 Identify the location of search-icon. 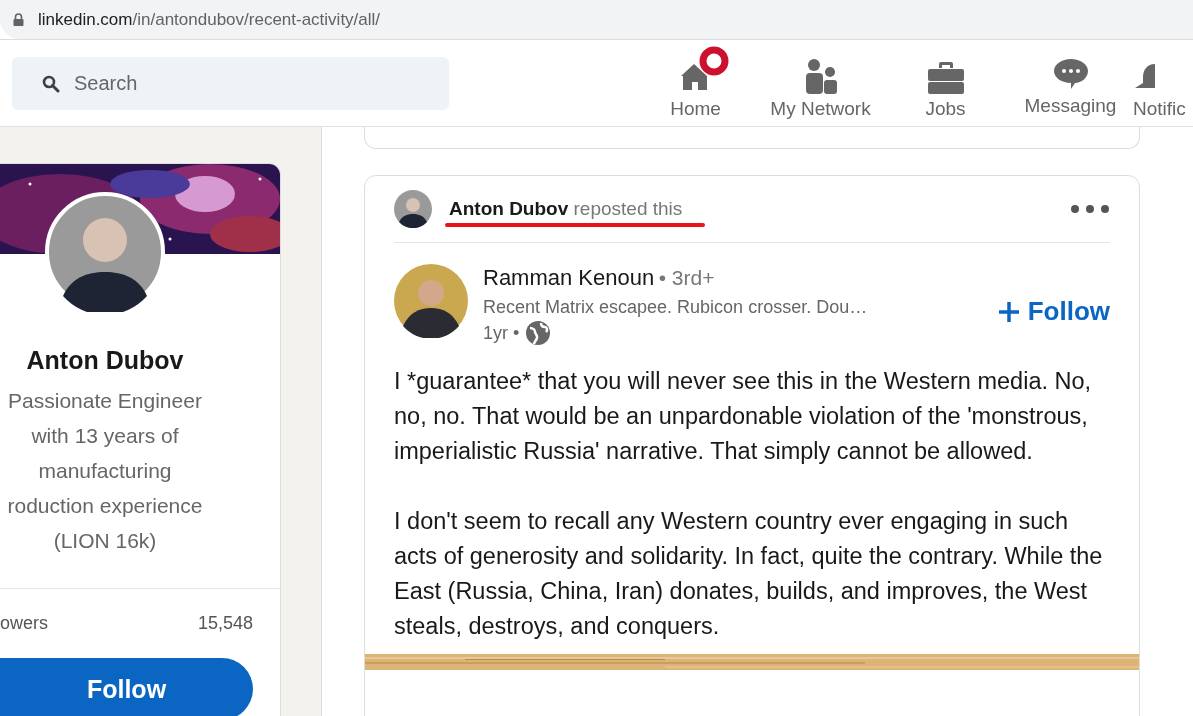
(51, 83).